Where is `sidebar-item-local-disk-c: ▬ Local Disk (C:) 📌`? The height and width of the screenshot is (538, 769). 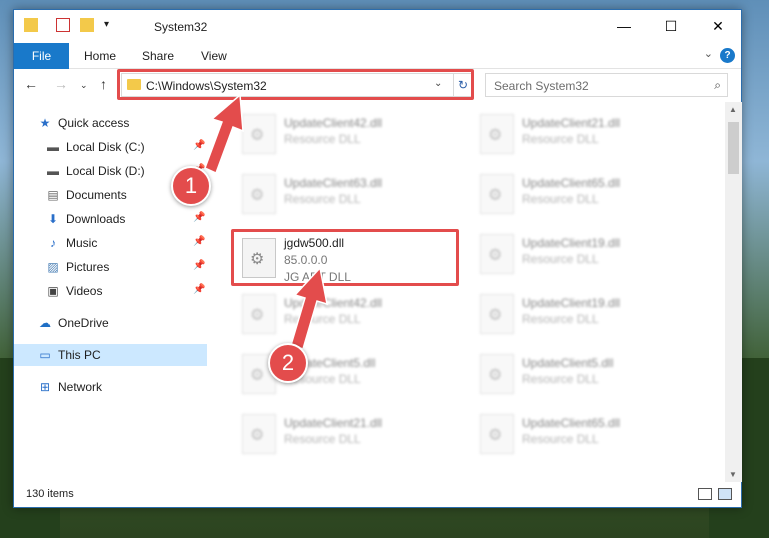 sidebar-item-local-disk-c: ▬ Local Disk (C:) 📌 is located at coordinates (110, 147).